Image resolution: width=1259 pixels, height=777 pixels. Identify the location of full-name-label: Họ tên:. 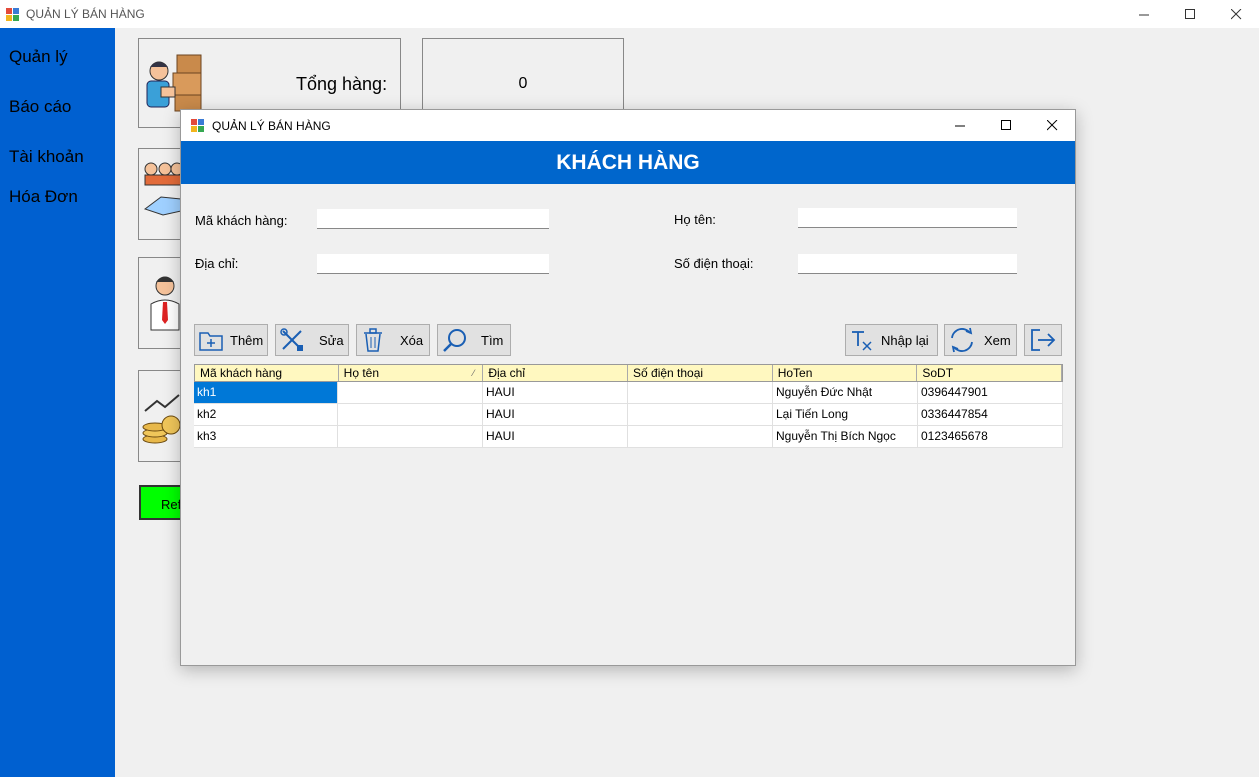
(695, 219).